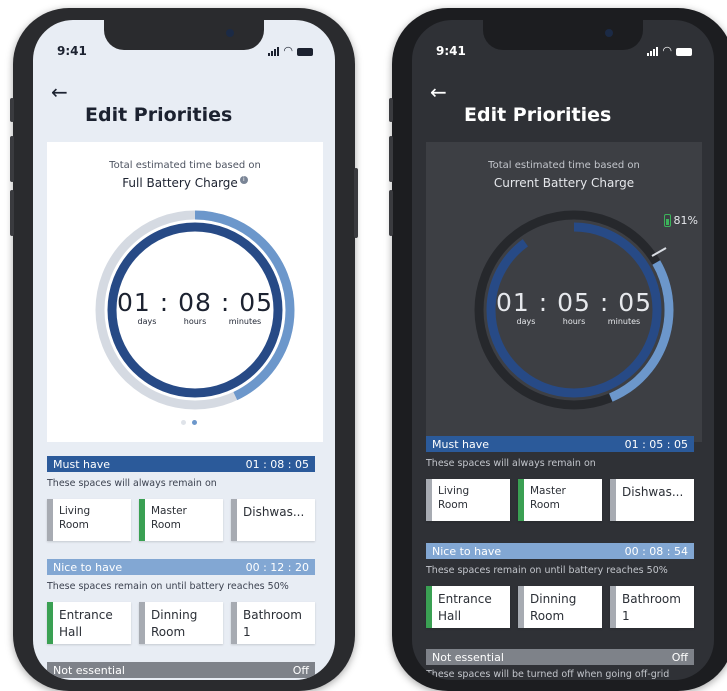 This screenshot has width=727, height=691. Describe the element at coordinates (181, 567) in the screenshot. I see `section-header-nice-to-have: Nice to have 00 : 12 : 20` at that location.